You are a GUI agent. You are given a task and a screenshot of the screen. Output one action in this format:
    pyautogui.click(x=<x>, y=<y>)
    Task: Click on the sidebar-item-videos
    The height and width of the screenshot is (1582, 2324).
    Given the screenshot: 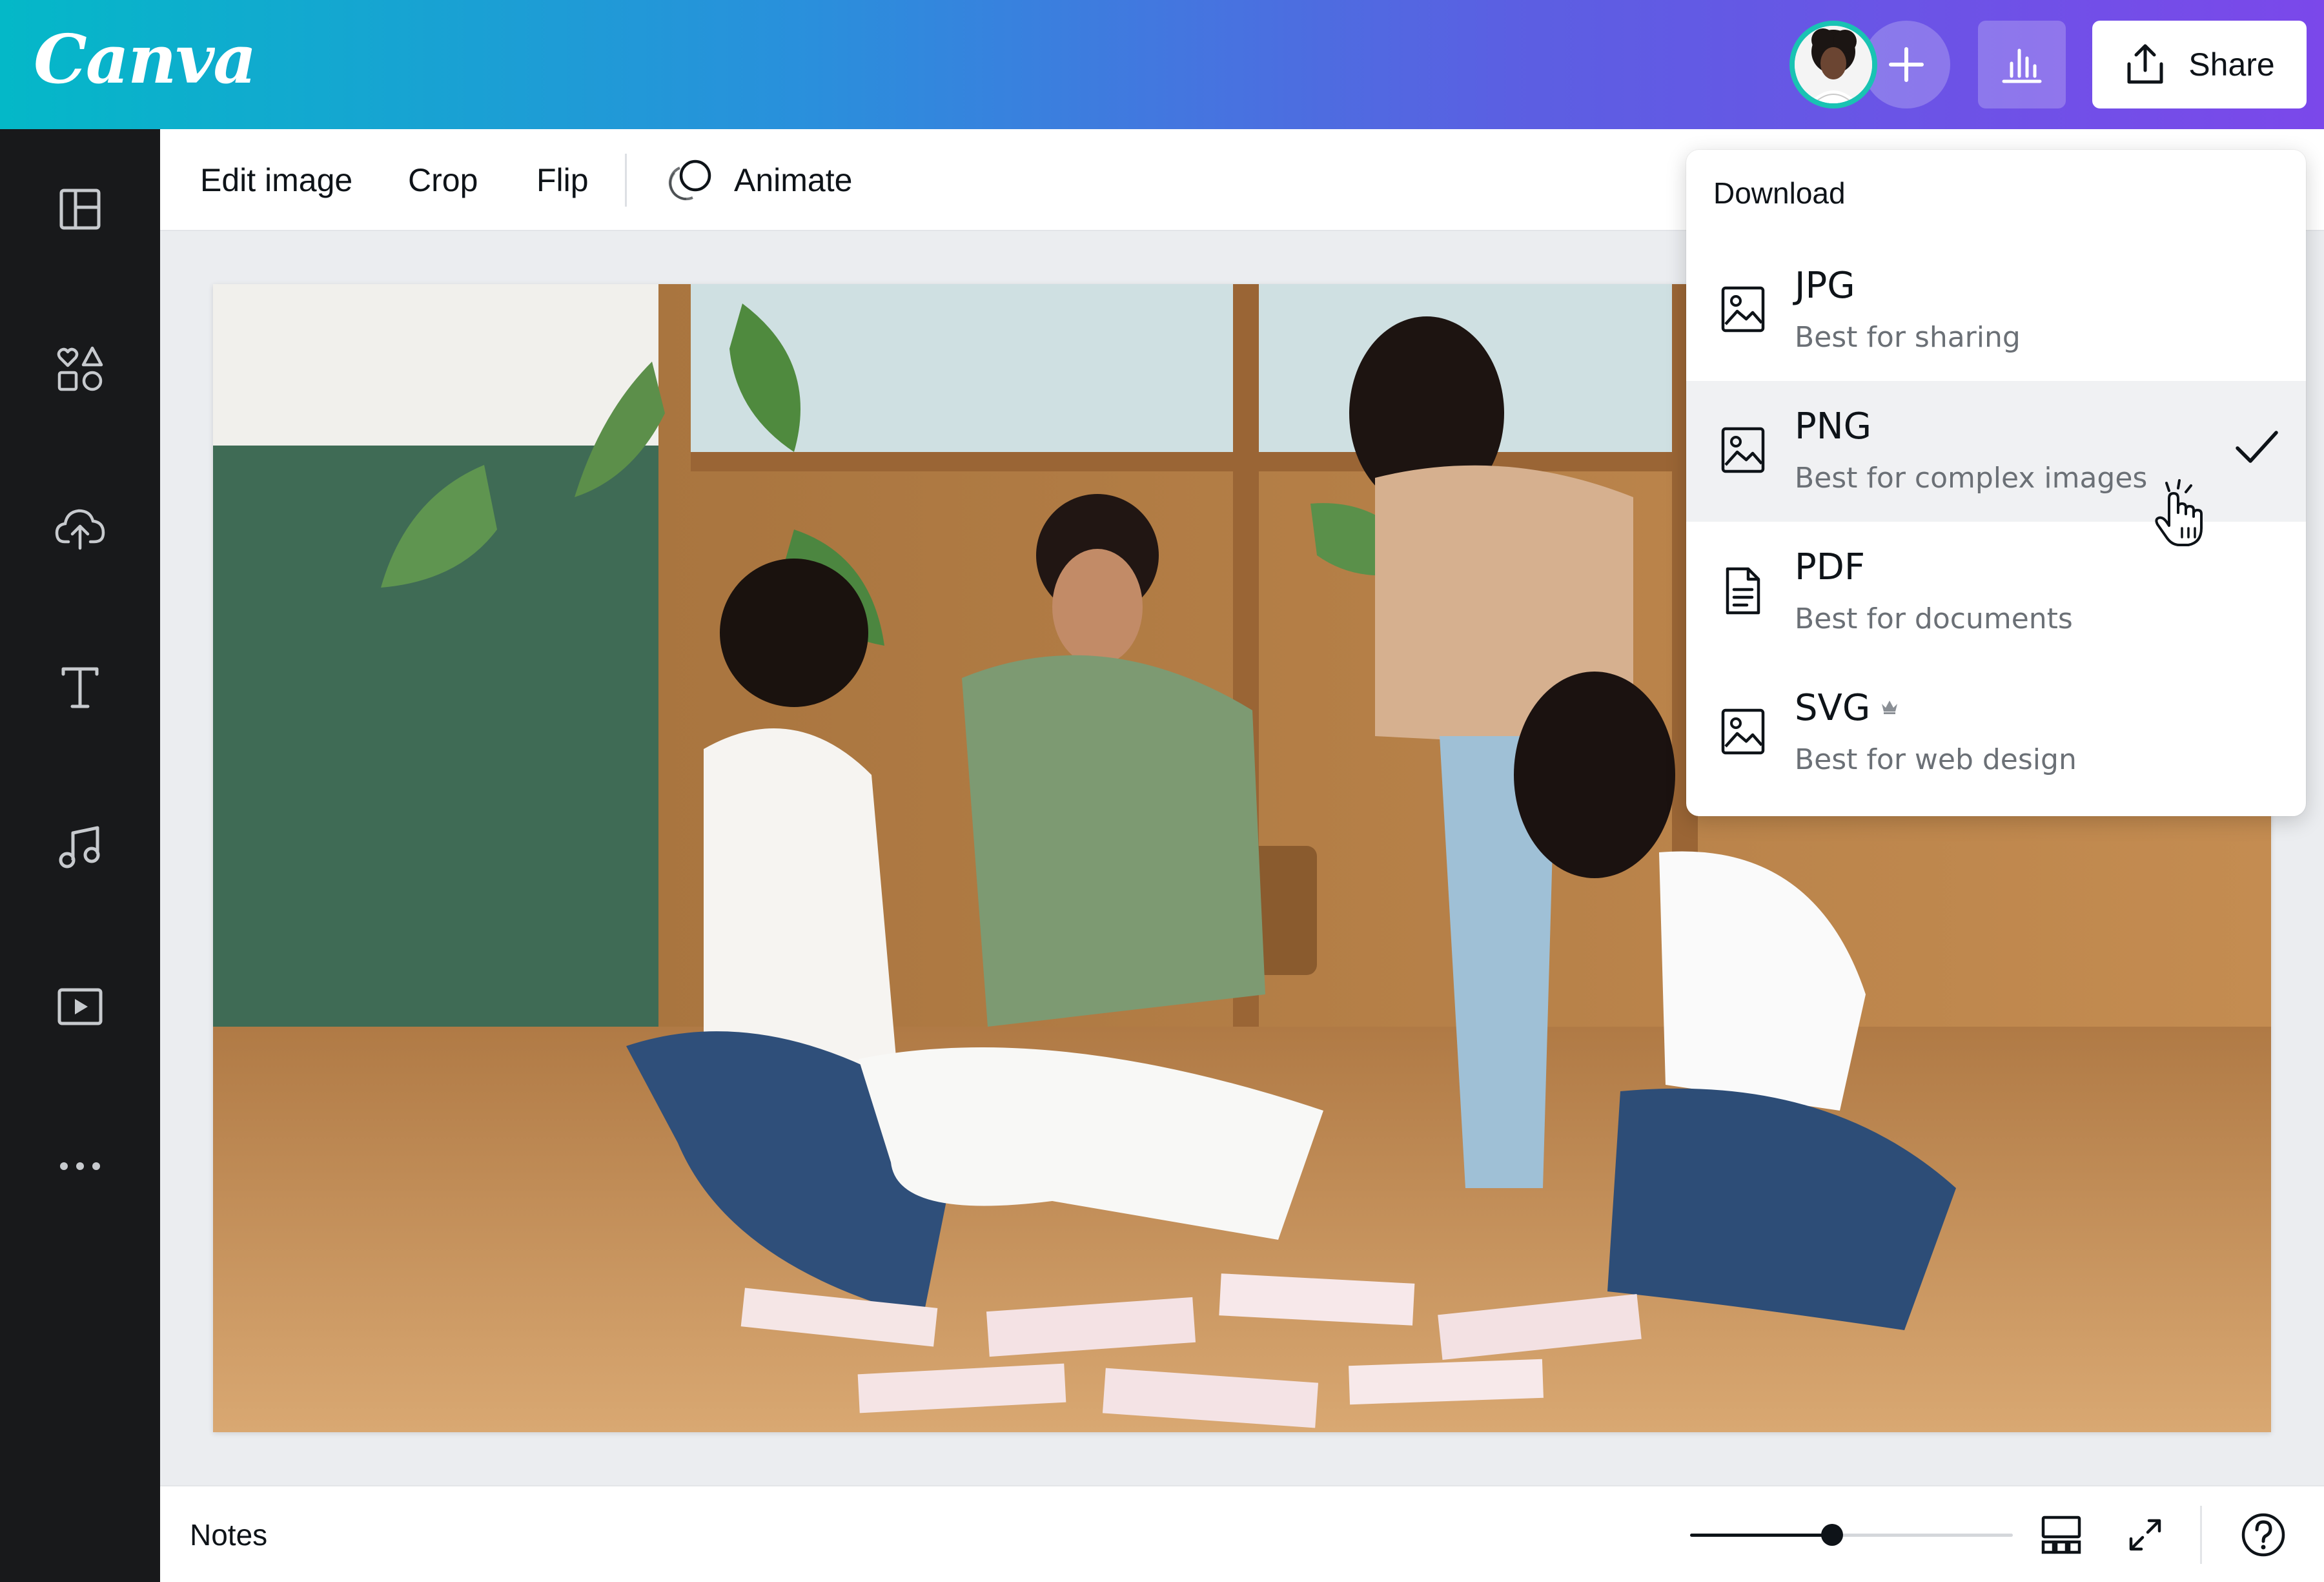 What is the action you would take?
    pyautogui.click(x=80, y=1006)
    